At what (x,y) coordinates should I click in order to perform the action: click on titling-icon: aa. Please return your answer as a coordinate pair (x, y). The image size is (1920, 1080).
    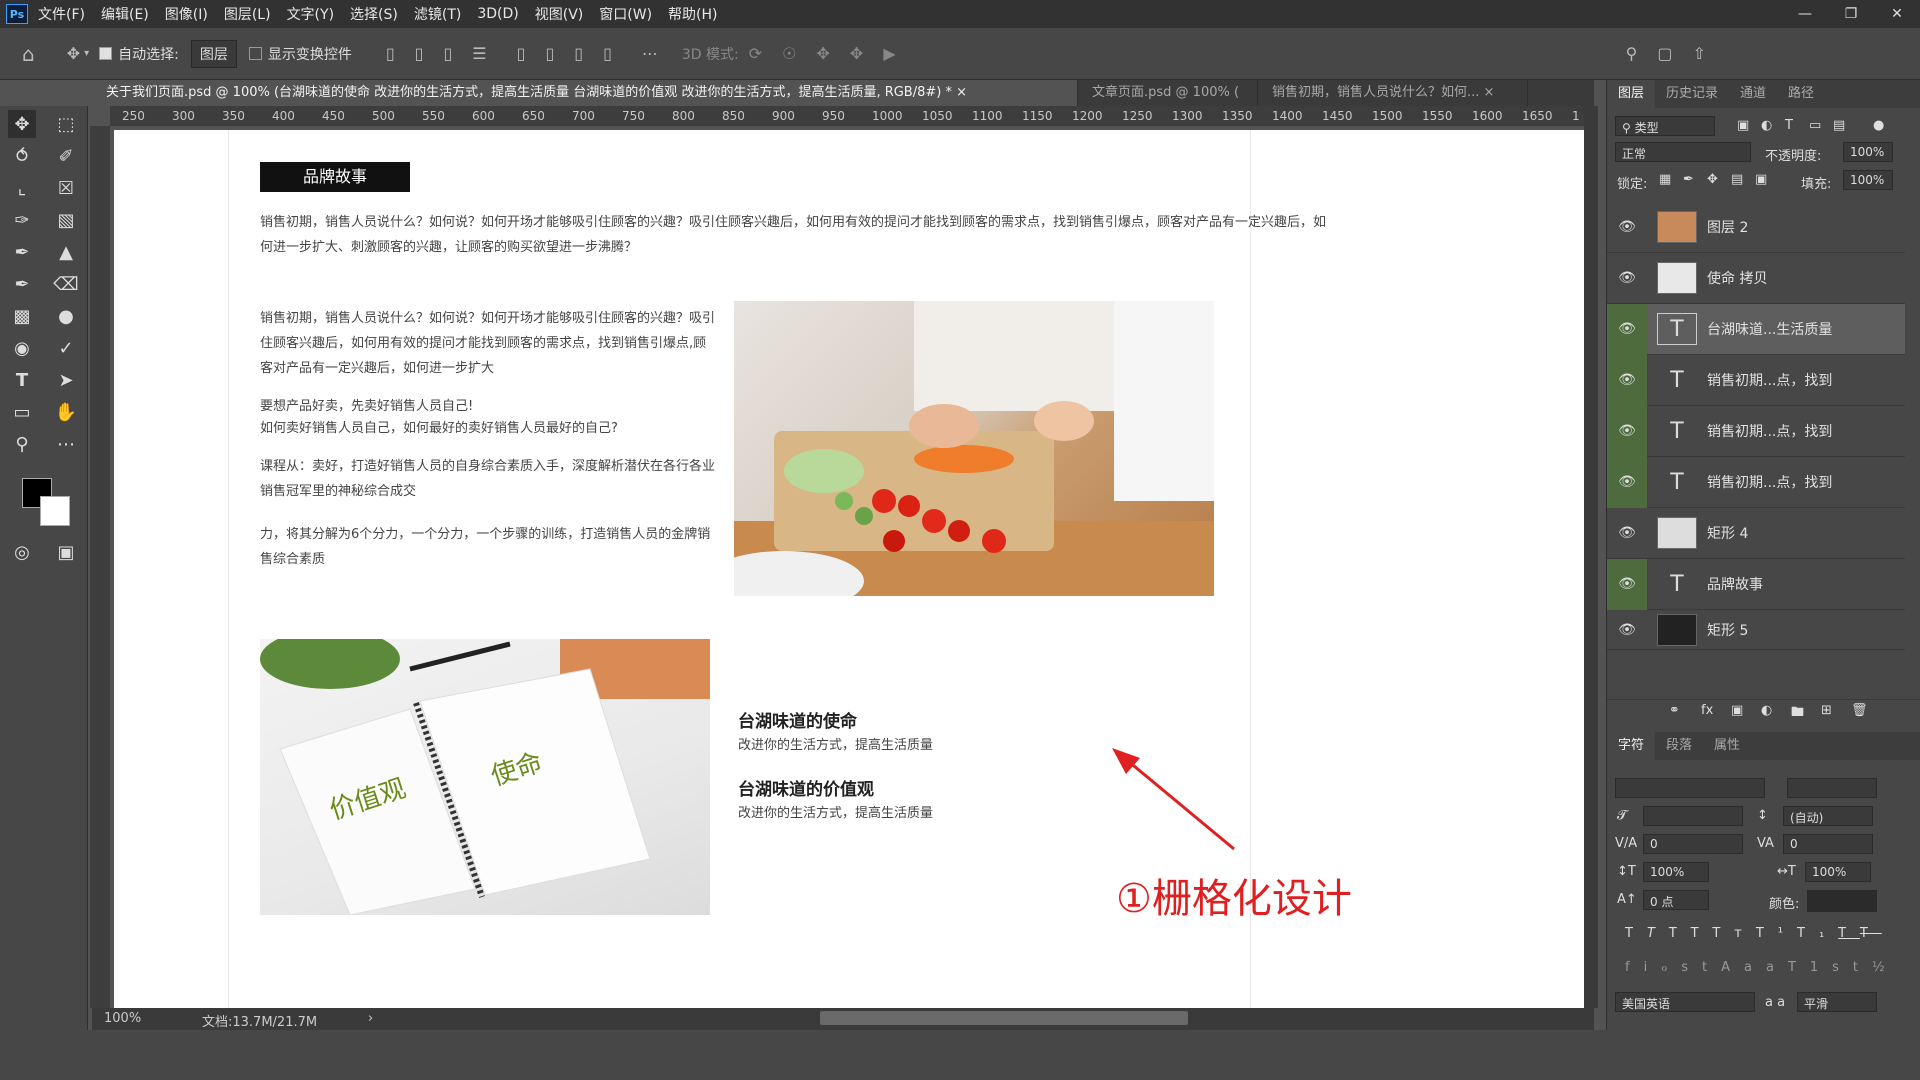
    Looking at the image, I should click on (1766, 967).